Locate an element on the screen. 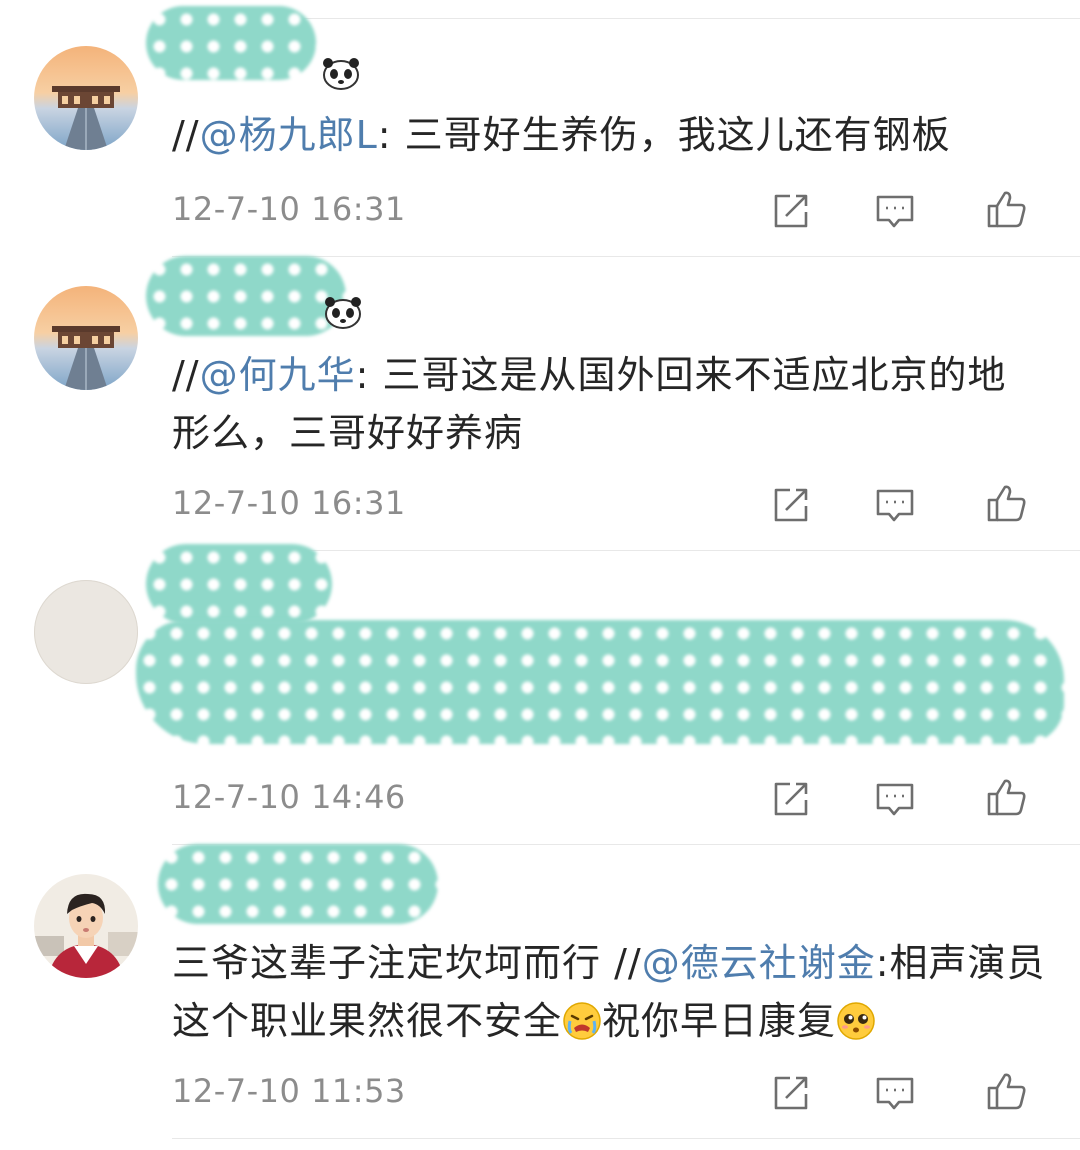 This screenshot has width=1080, height=1150. comment-time: 12-7-10 11:53 is located at coordinates (289, 1091).